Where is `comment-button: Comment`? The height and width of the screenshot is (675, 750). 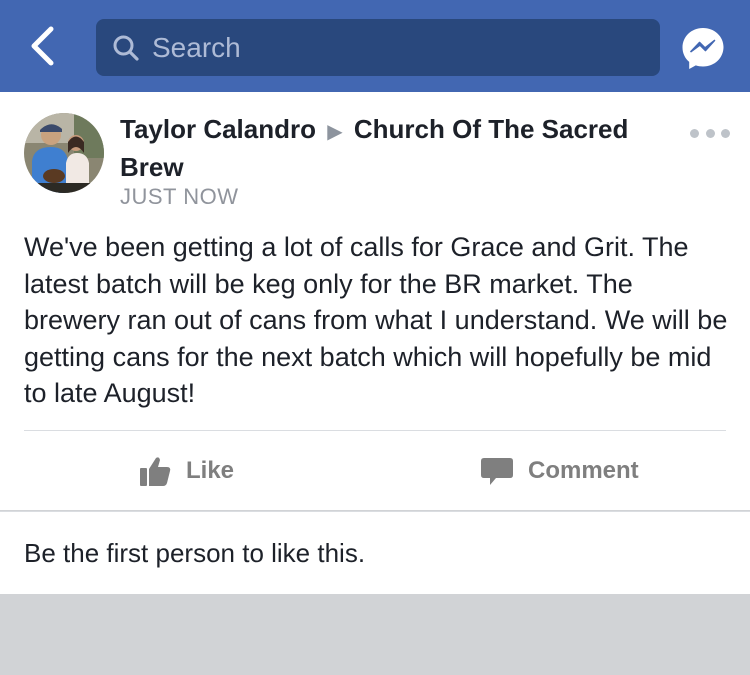 comment-button: Comment is located at coordinates (559, 471).